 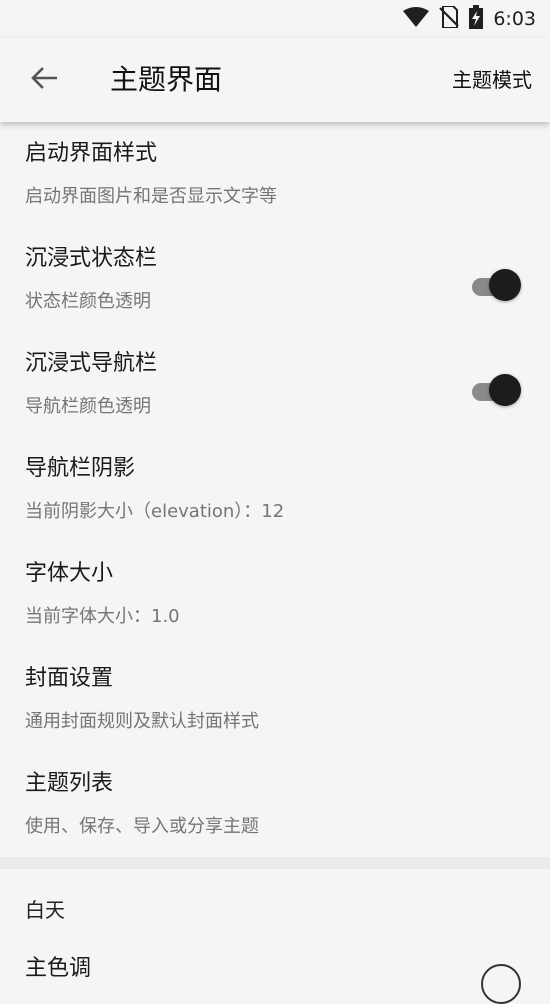 What do you see at coordinates (514, 19) in the screenshot?
I see `status-time: 6:03` at bounding box center [514, 19].